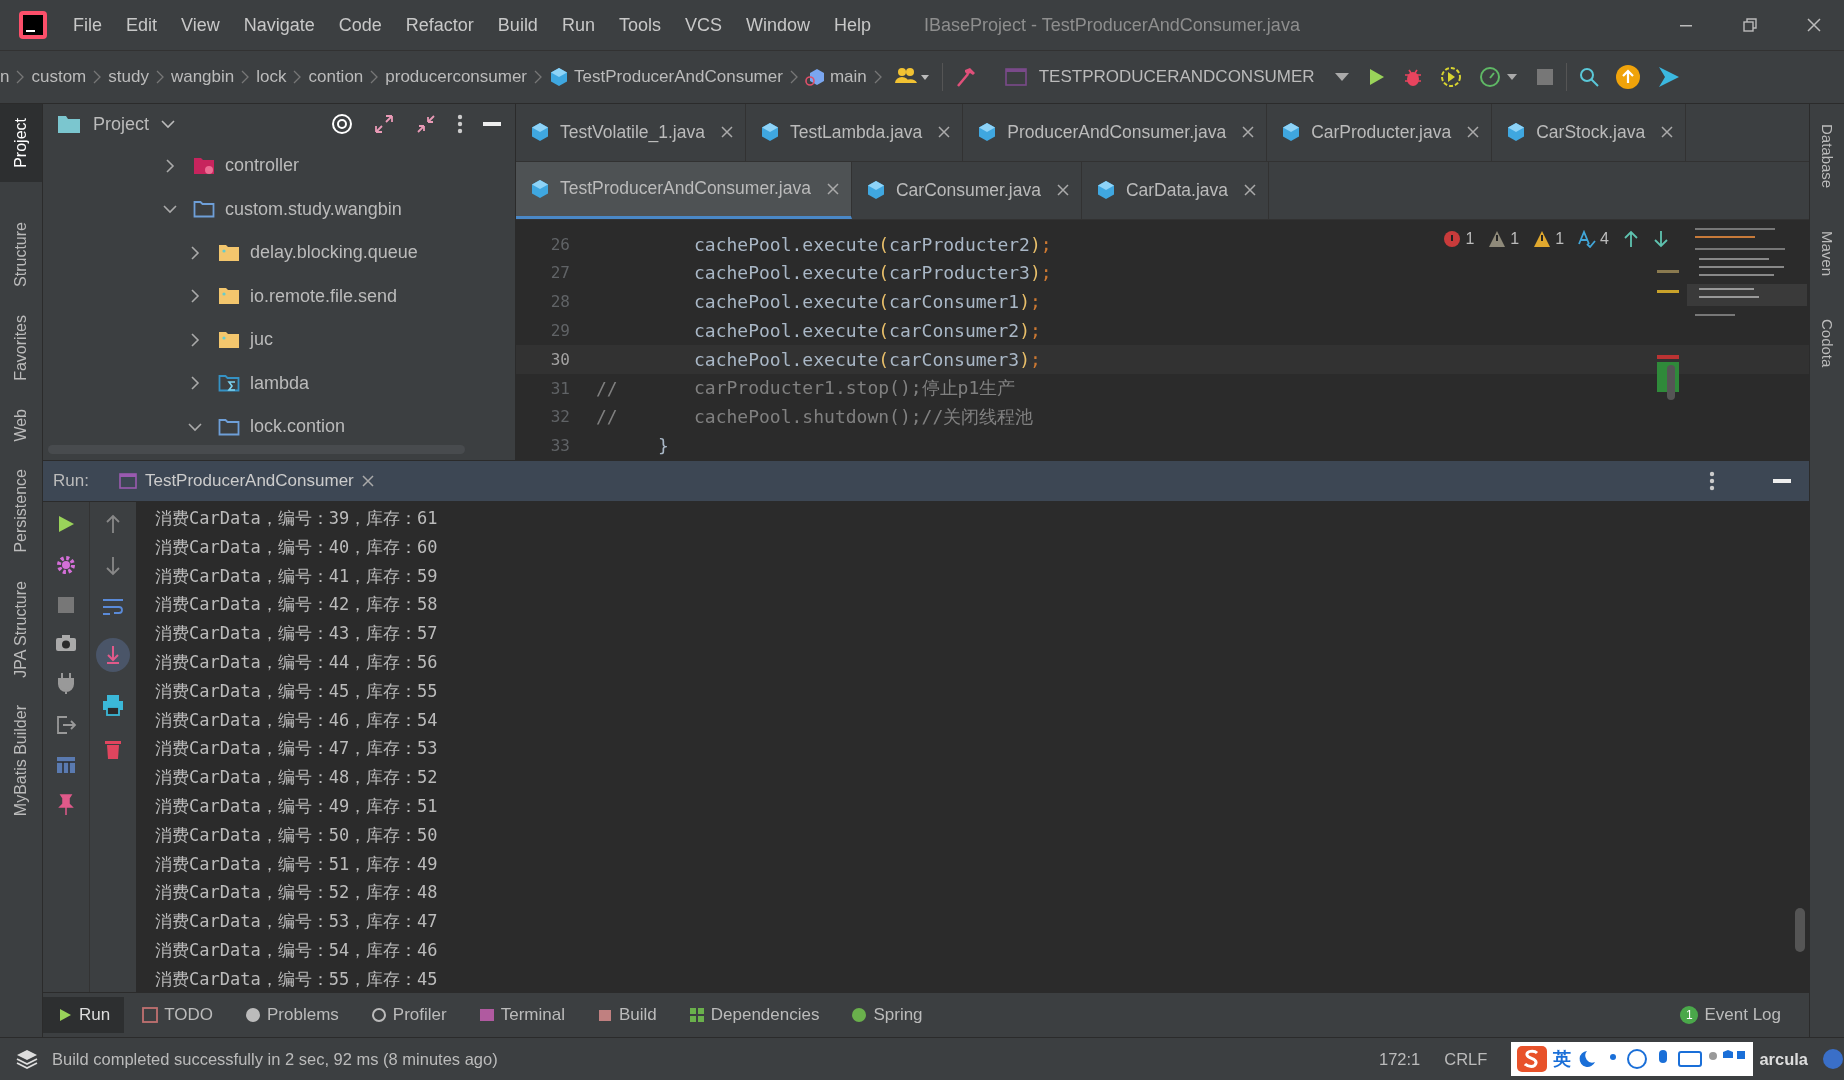 The image size is (1844, 1080). I want to click on editor-tab: CarProducter.java, so click(1380, 132).